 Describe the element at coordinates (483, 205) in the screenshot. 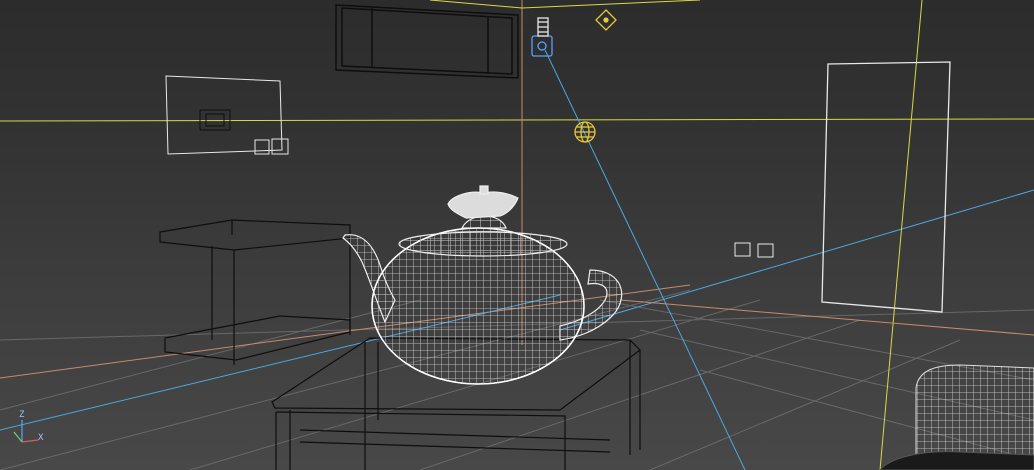

I see `teapot-knob` at that location.